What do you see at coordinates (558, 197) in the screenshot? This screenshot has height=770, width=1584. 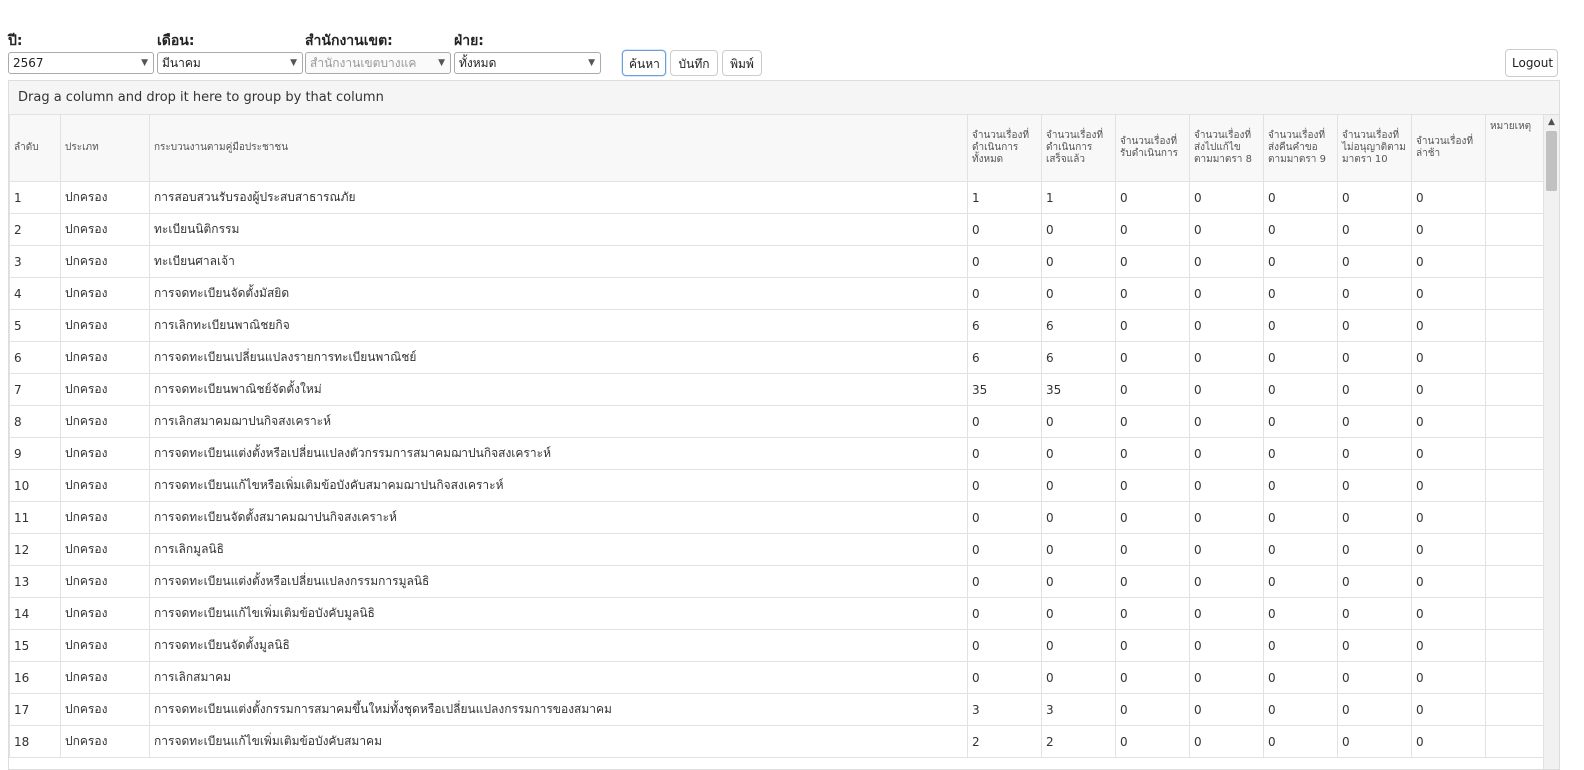 I see `table-cell: การสอบสวนรับรองผู้ประสบสาธารณภัย` at bounding box center [558, 197].